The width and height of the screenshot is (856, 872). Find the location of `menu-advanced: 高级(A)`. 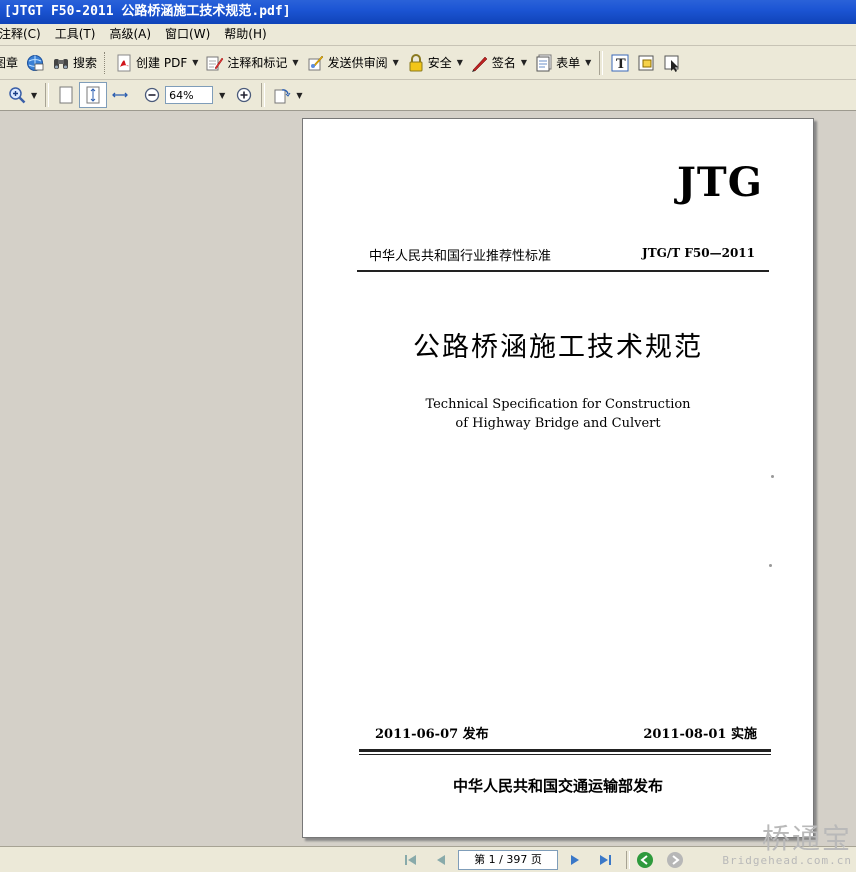

menu-advanced: 高级(A) is located at coordinates (130, 34).